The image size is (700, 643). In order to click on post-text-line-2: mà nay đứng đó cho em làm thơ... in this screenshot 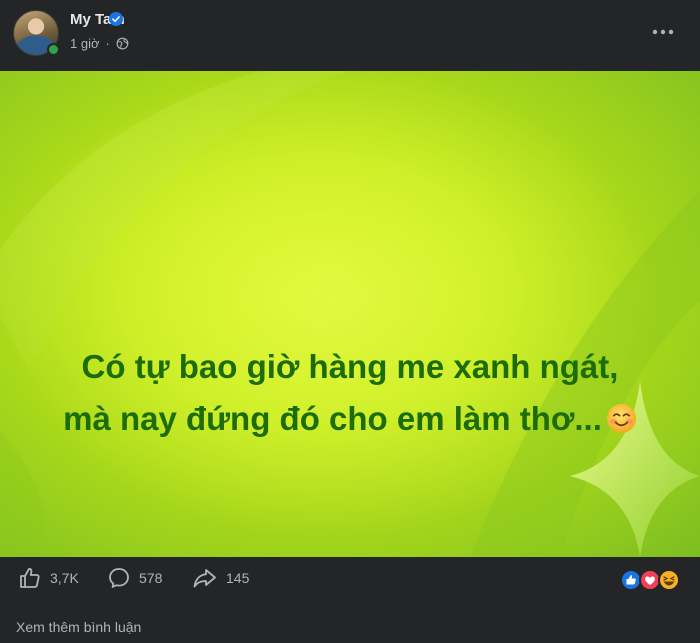, I will do `click(350, 419)`.